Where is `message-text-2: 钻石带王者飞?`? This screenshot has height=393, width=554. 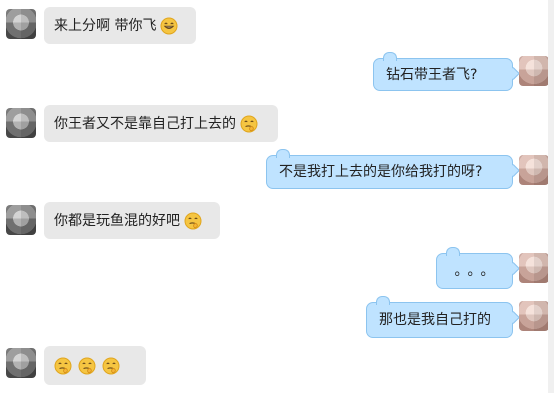 message-text-2: 钻石带王者飞? is located at coordinates (432, 74).